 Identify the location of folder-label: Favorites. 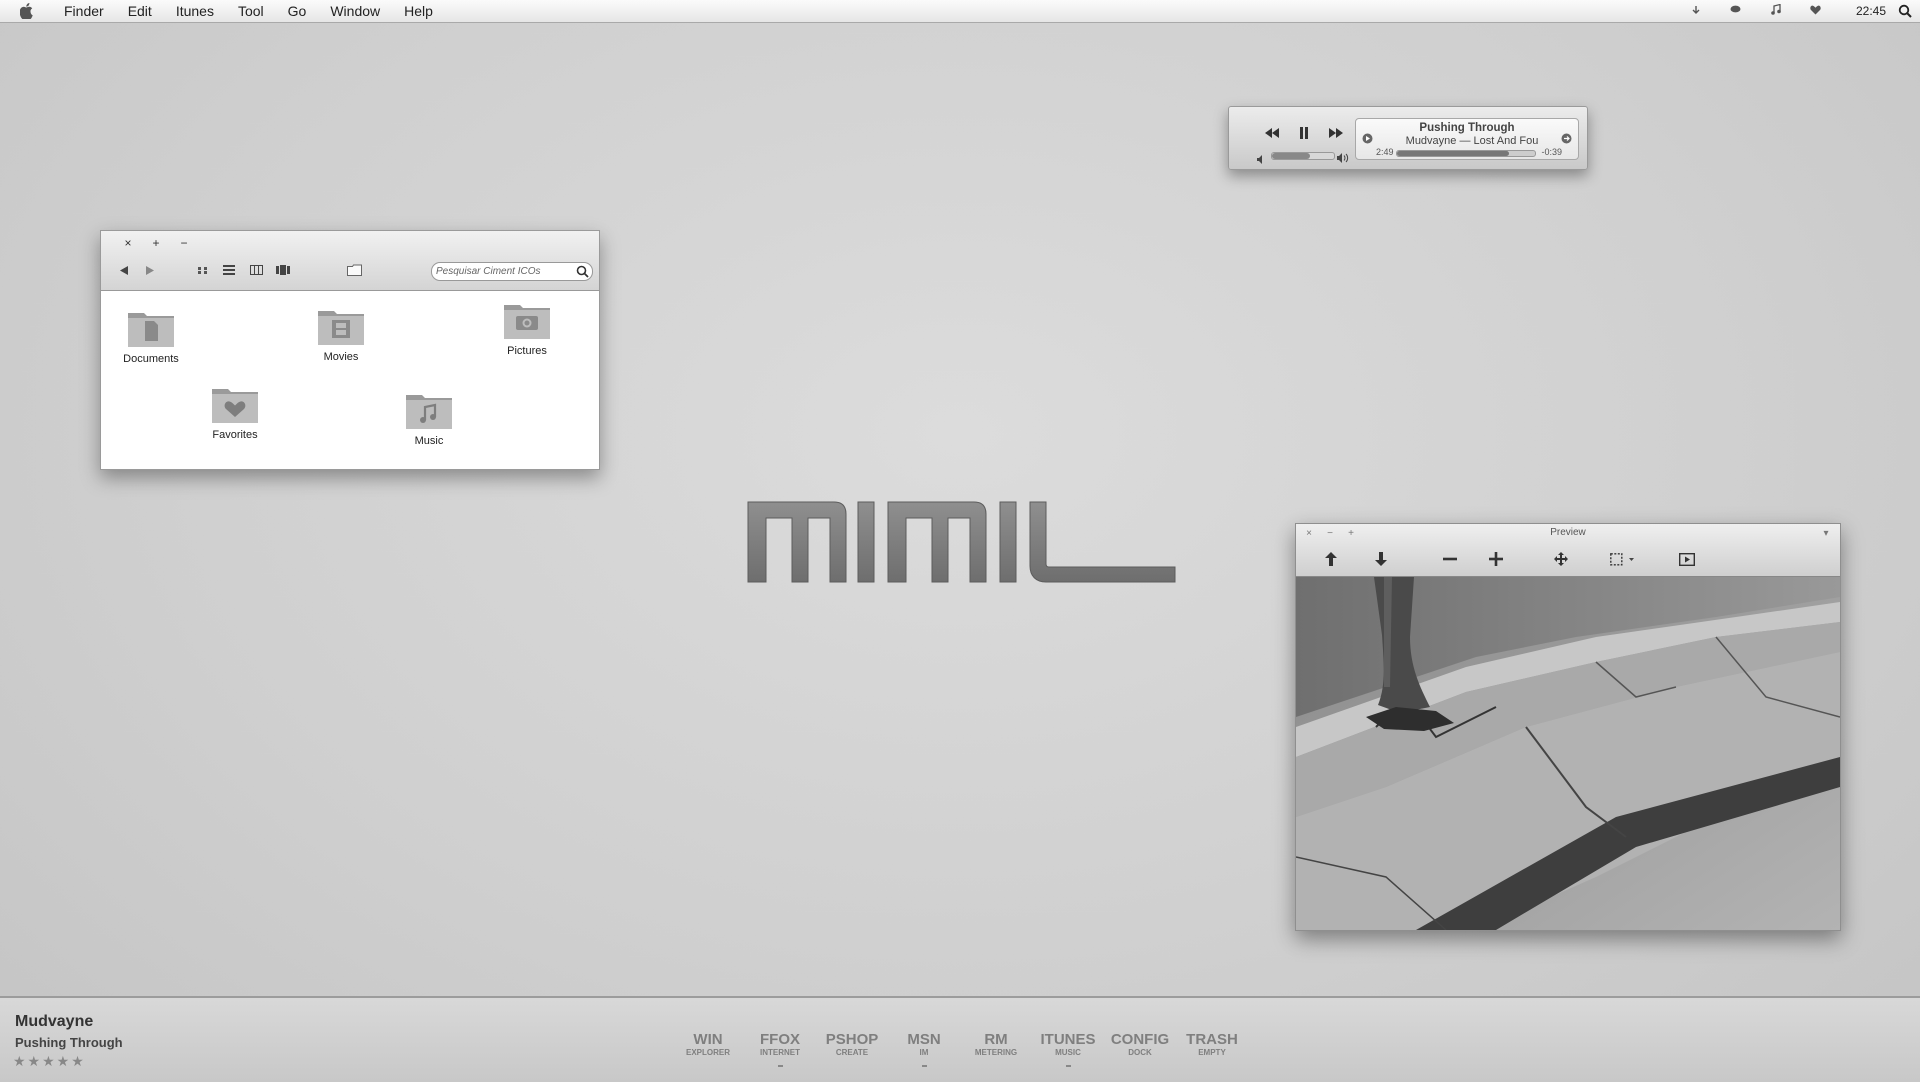
(235, 435).